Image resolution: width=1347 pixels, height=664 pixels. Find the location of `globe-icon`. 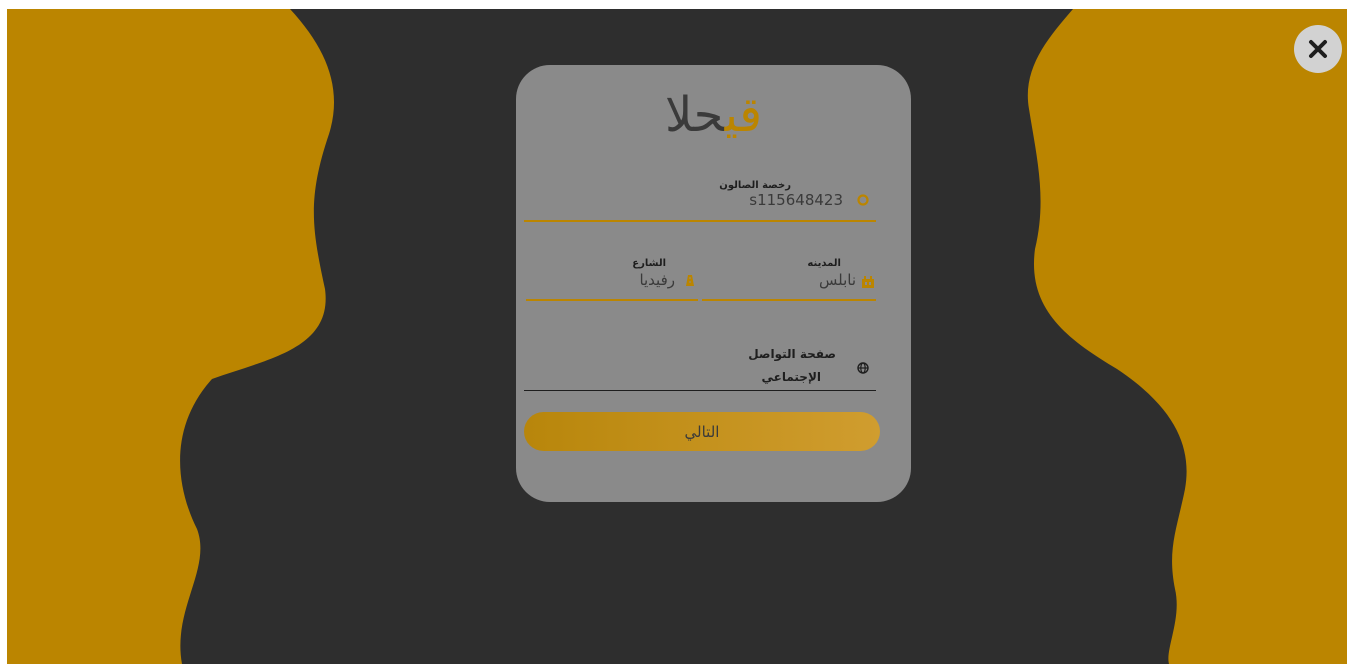

globe-icon is located at coordinates (863, 368).